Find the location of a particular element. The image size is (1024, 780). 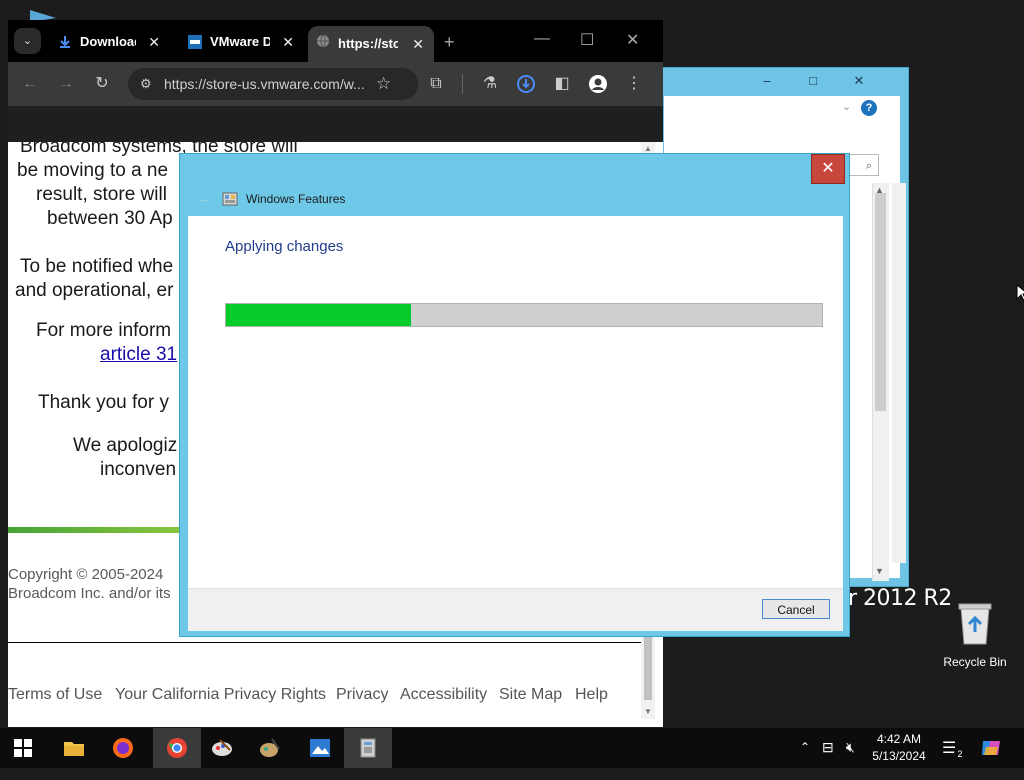

menu-kebab-icon: ⋮ is located at coordinates (634, 84).